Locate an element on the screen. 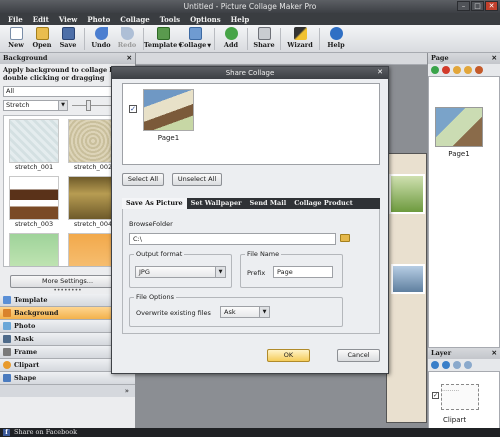 The image size is (500, 437). tab-collage-product: Collage Product is located at coordinates (323, 203).